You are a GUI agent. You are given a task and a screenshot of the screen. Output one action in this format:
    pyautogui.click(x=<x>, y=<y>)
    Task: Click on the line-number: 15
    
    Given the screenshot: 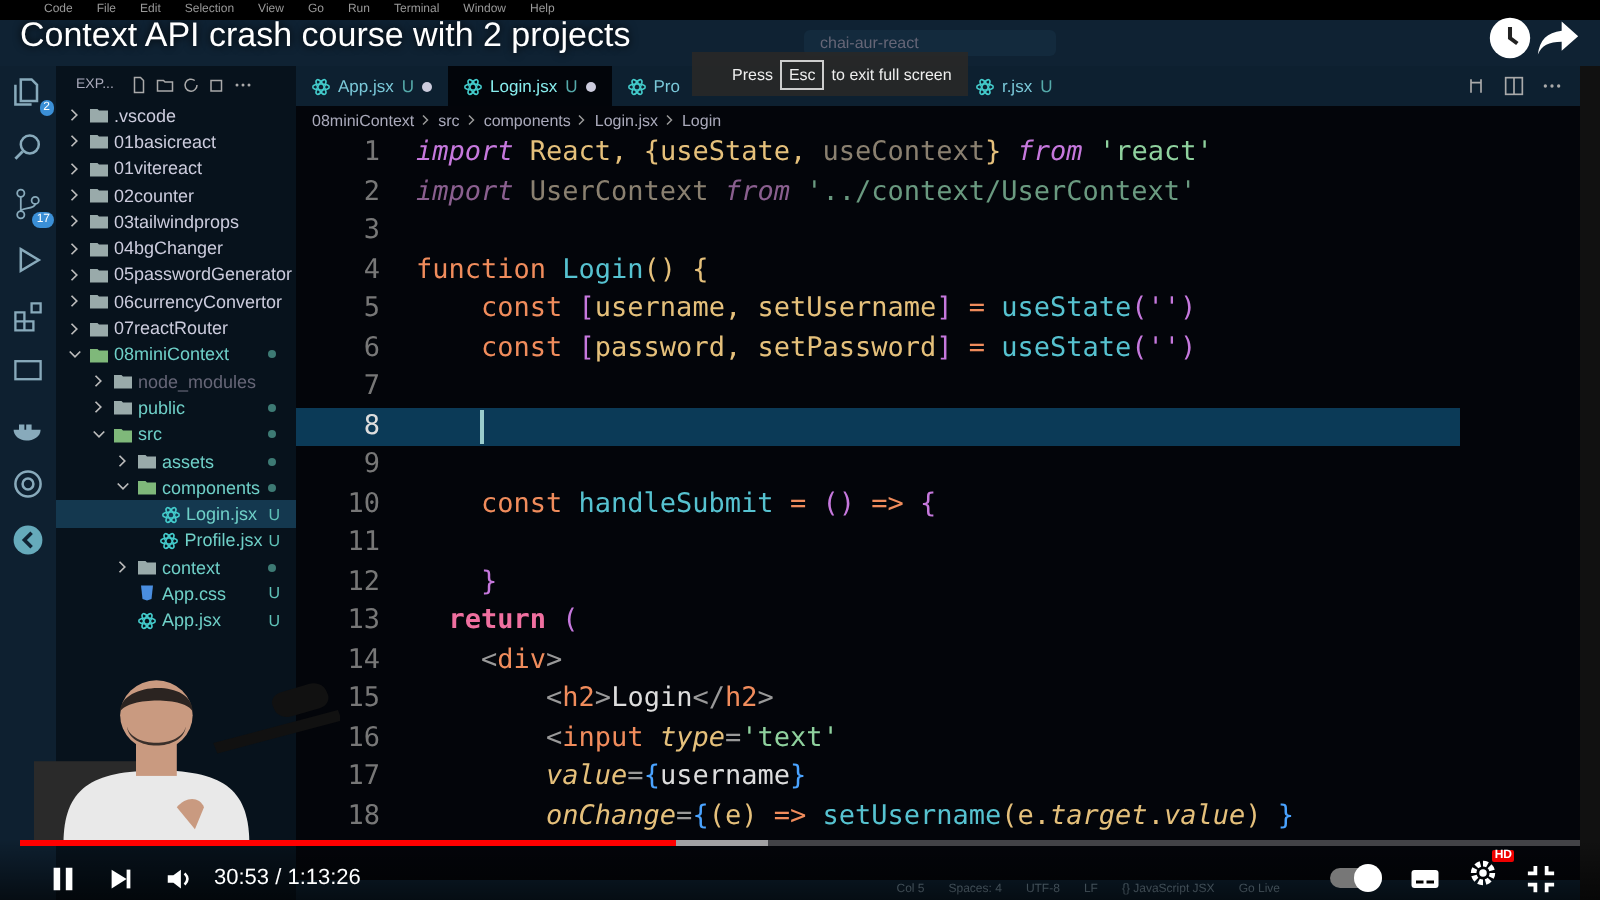 What is the action you would take?
    pyautogui.click(x=363, y=699)
    